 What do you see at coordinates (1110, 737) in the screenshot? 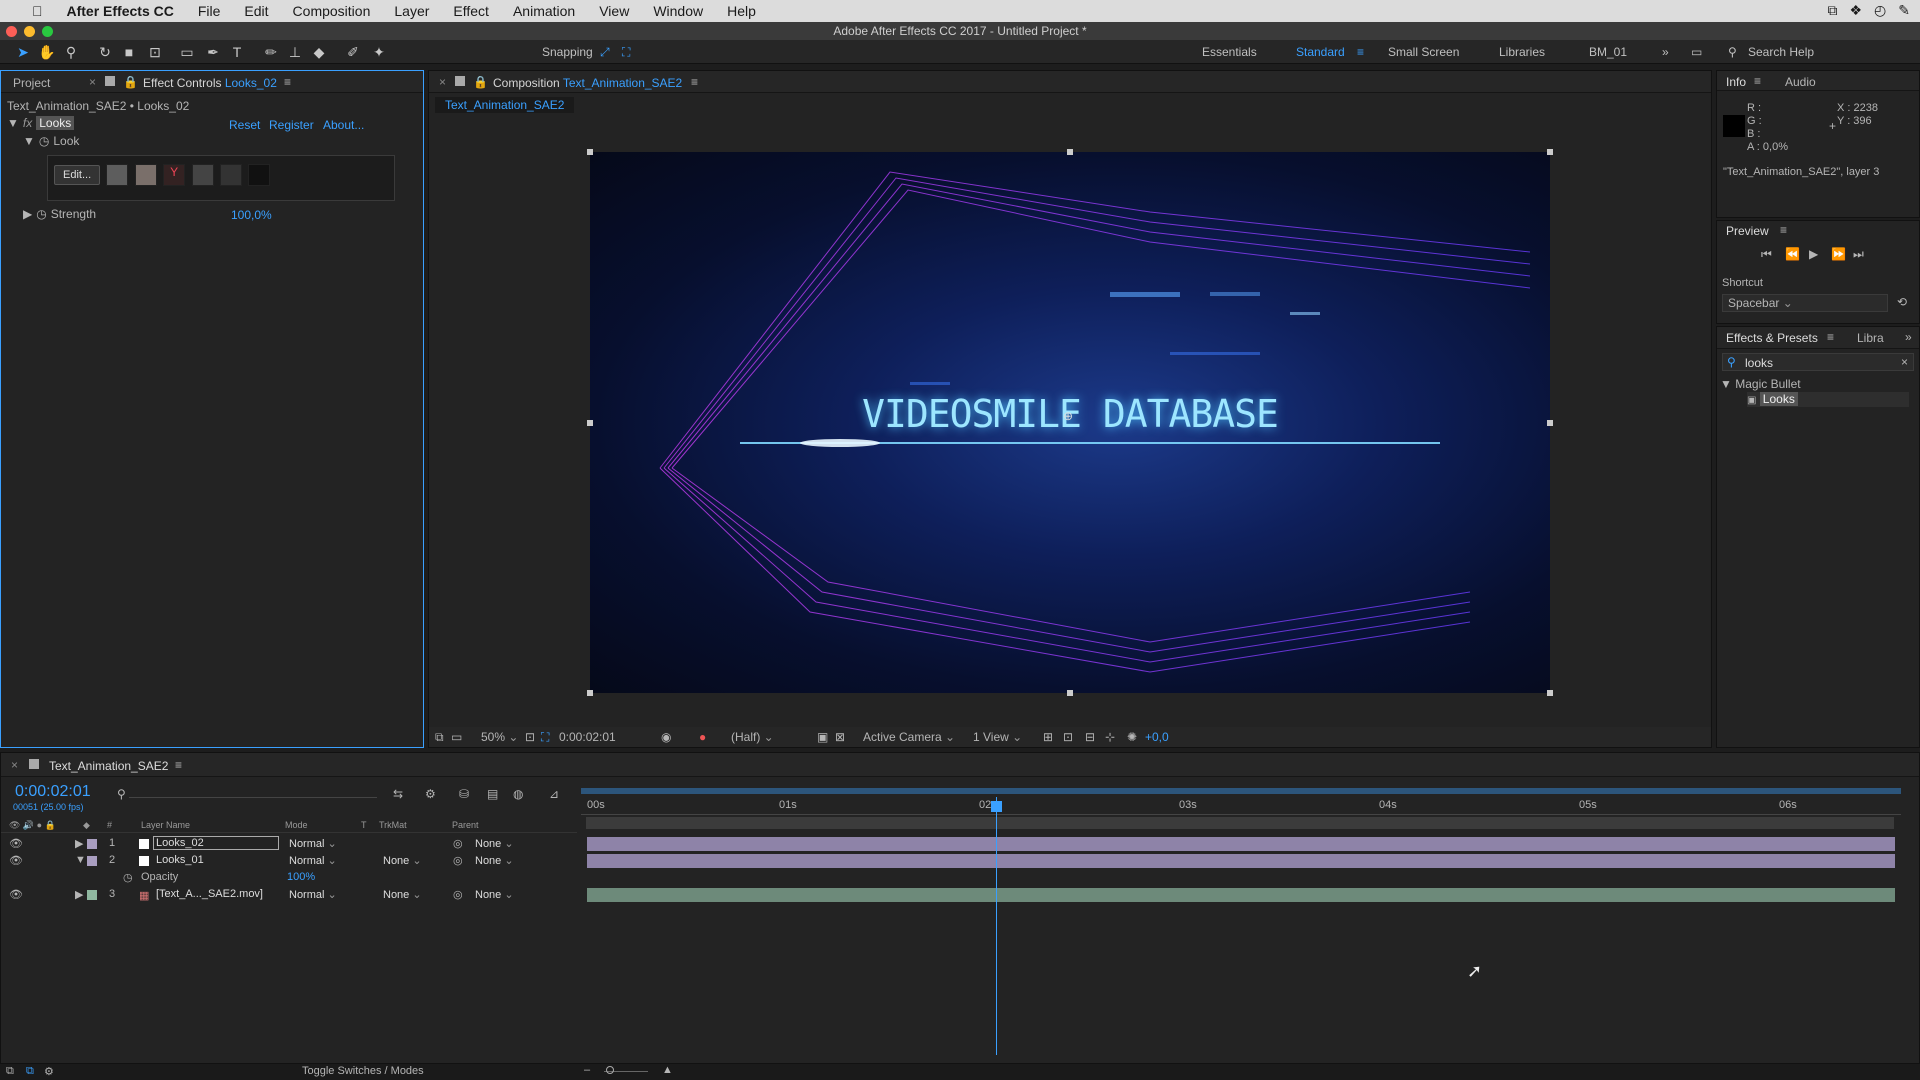
I see `flowchart-icon: ⊹` at bounding box center [1110, 737].